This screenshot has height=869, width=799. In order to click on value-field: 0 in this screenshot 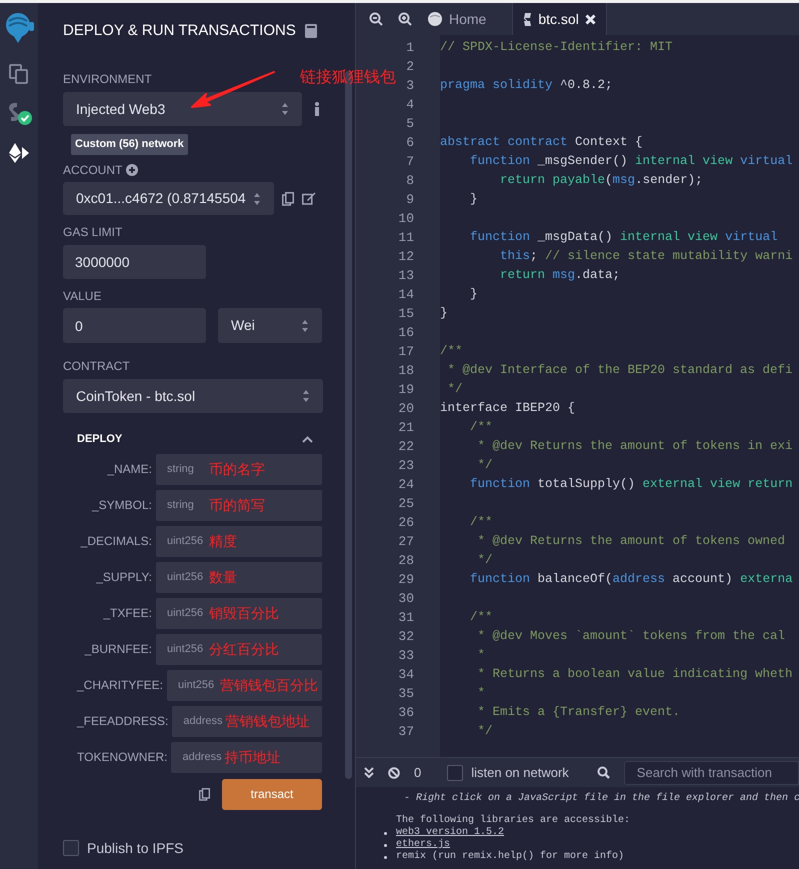, I will do `click(134, 325)`.